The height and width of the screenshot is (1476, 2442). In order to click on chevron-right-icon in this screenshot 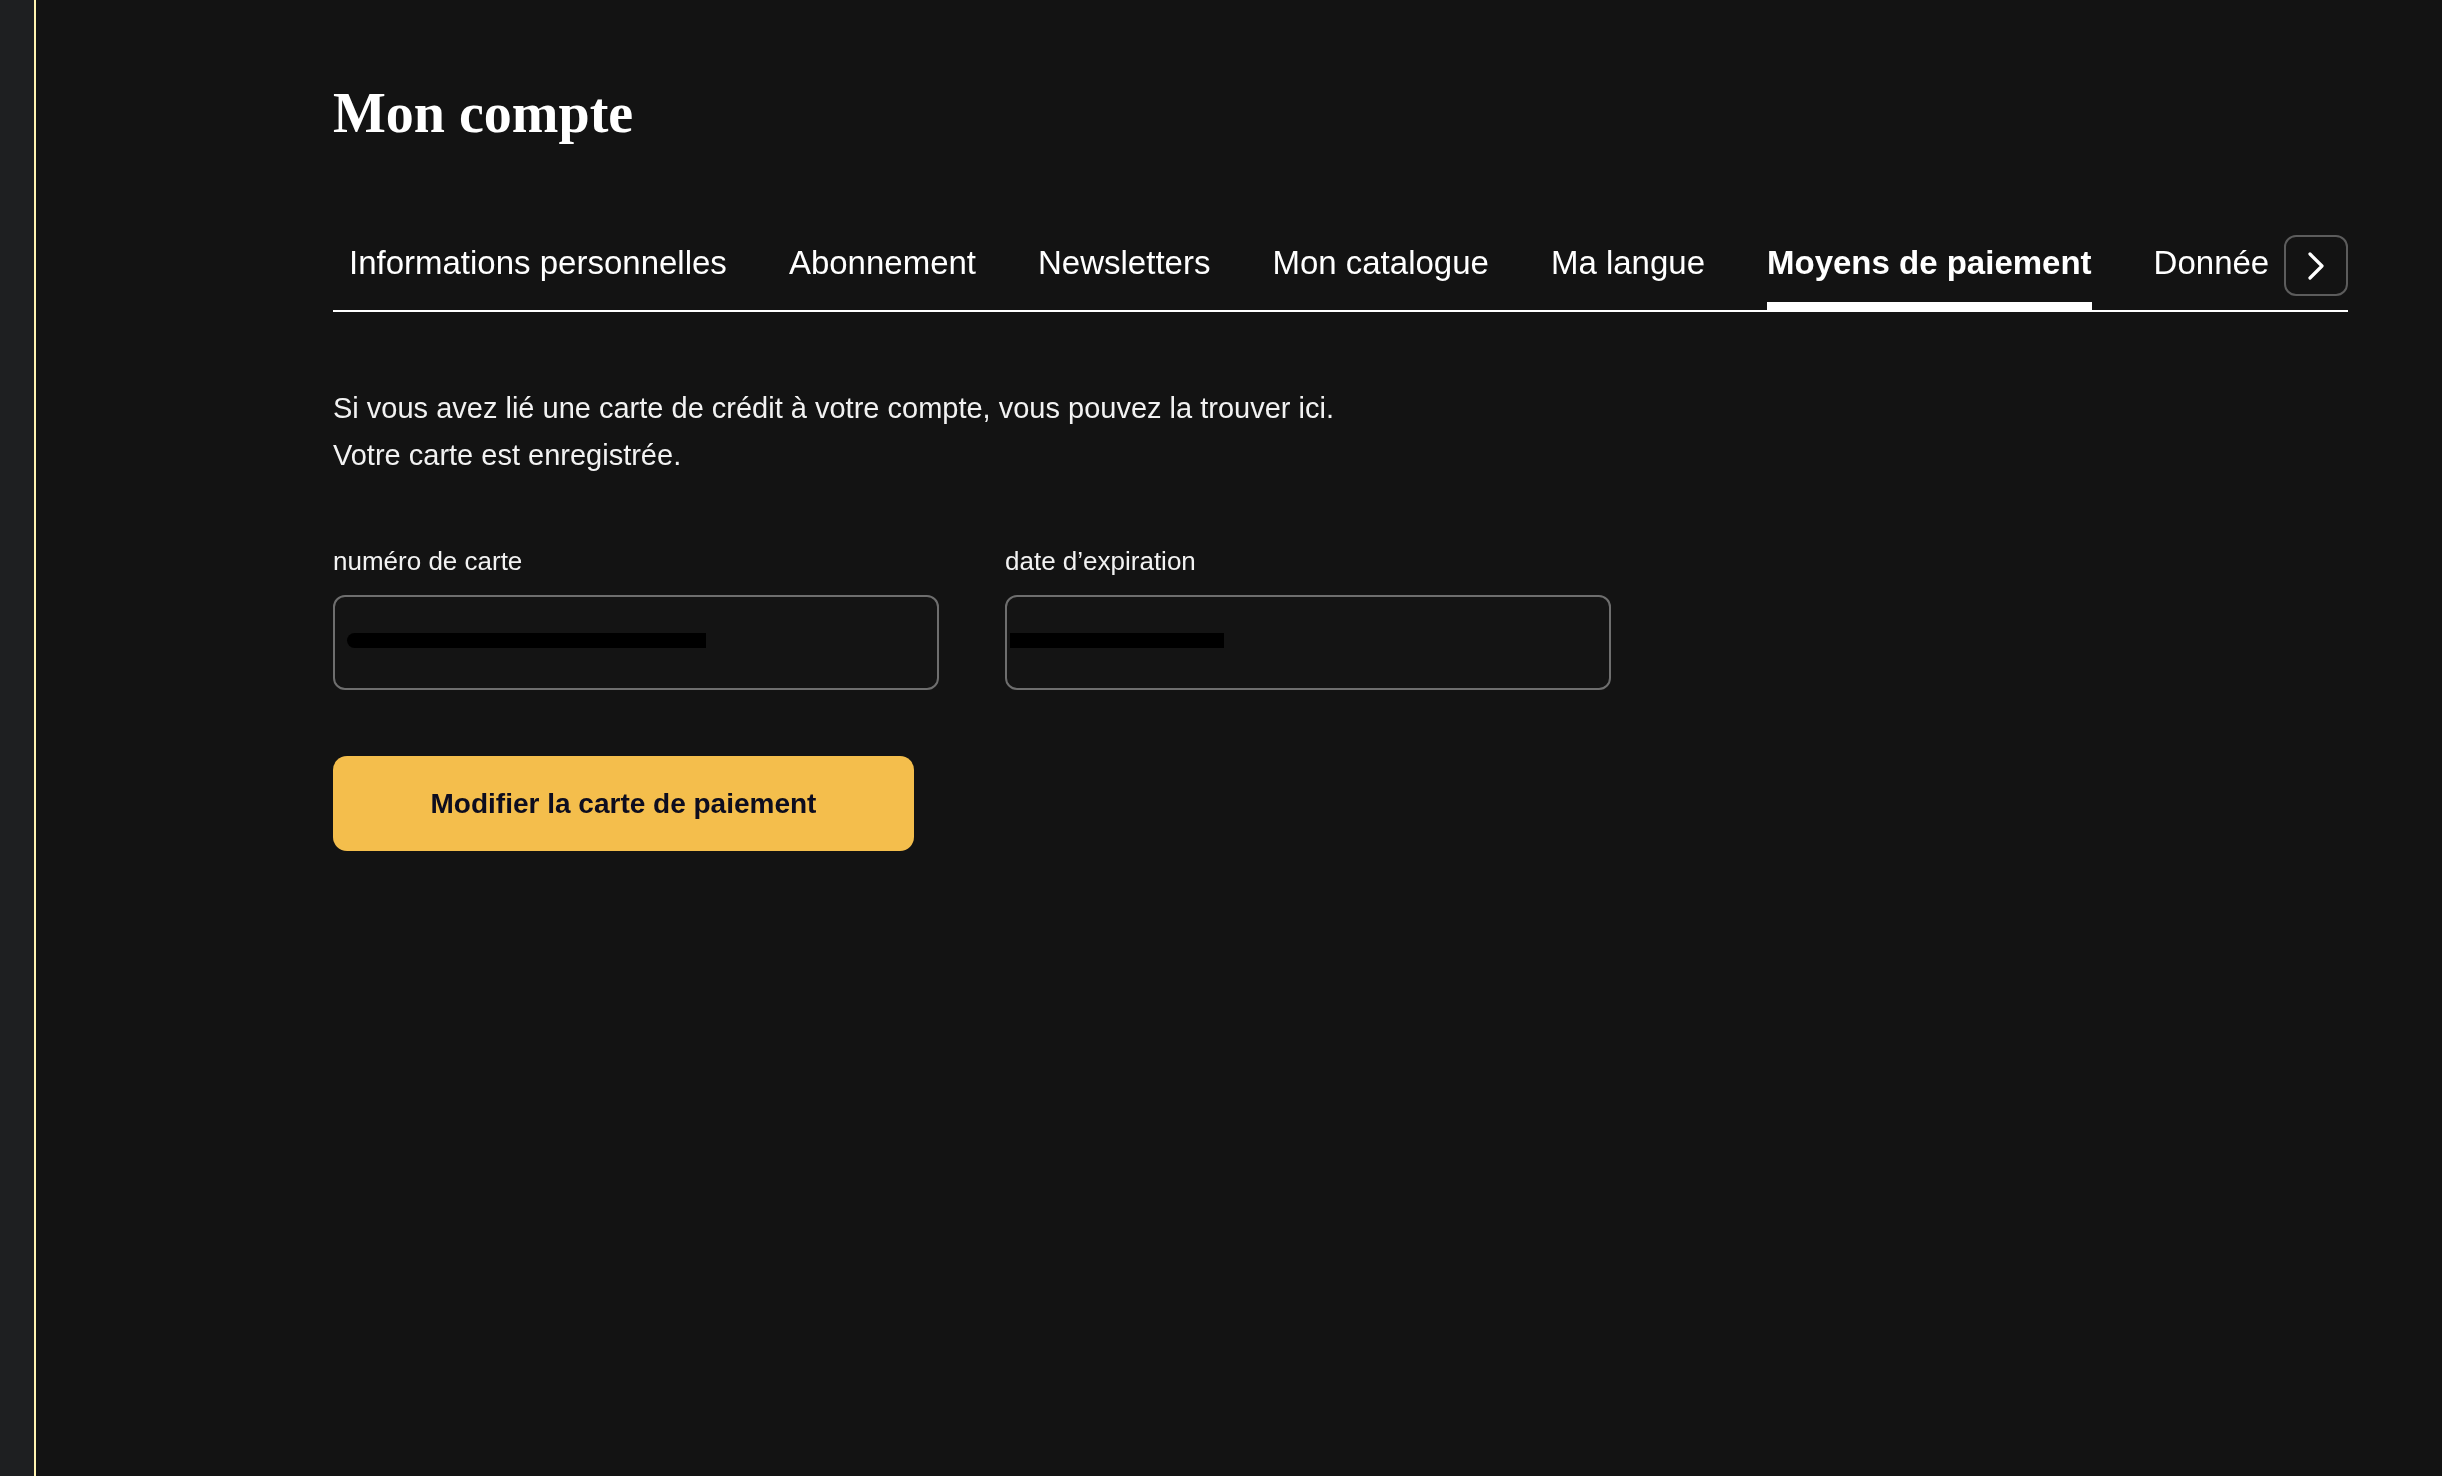, I will do `click(2316, 265)`.